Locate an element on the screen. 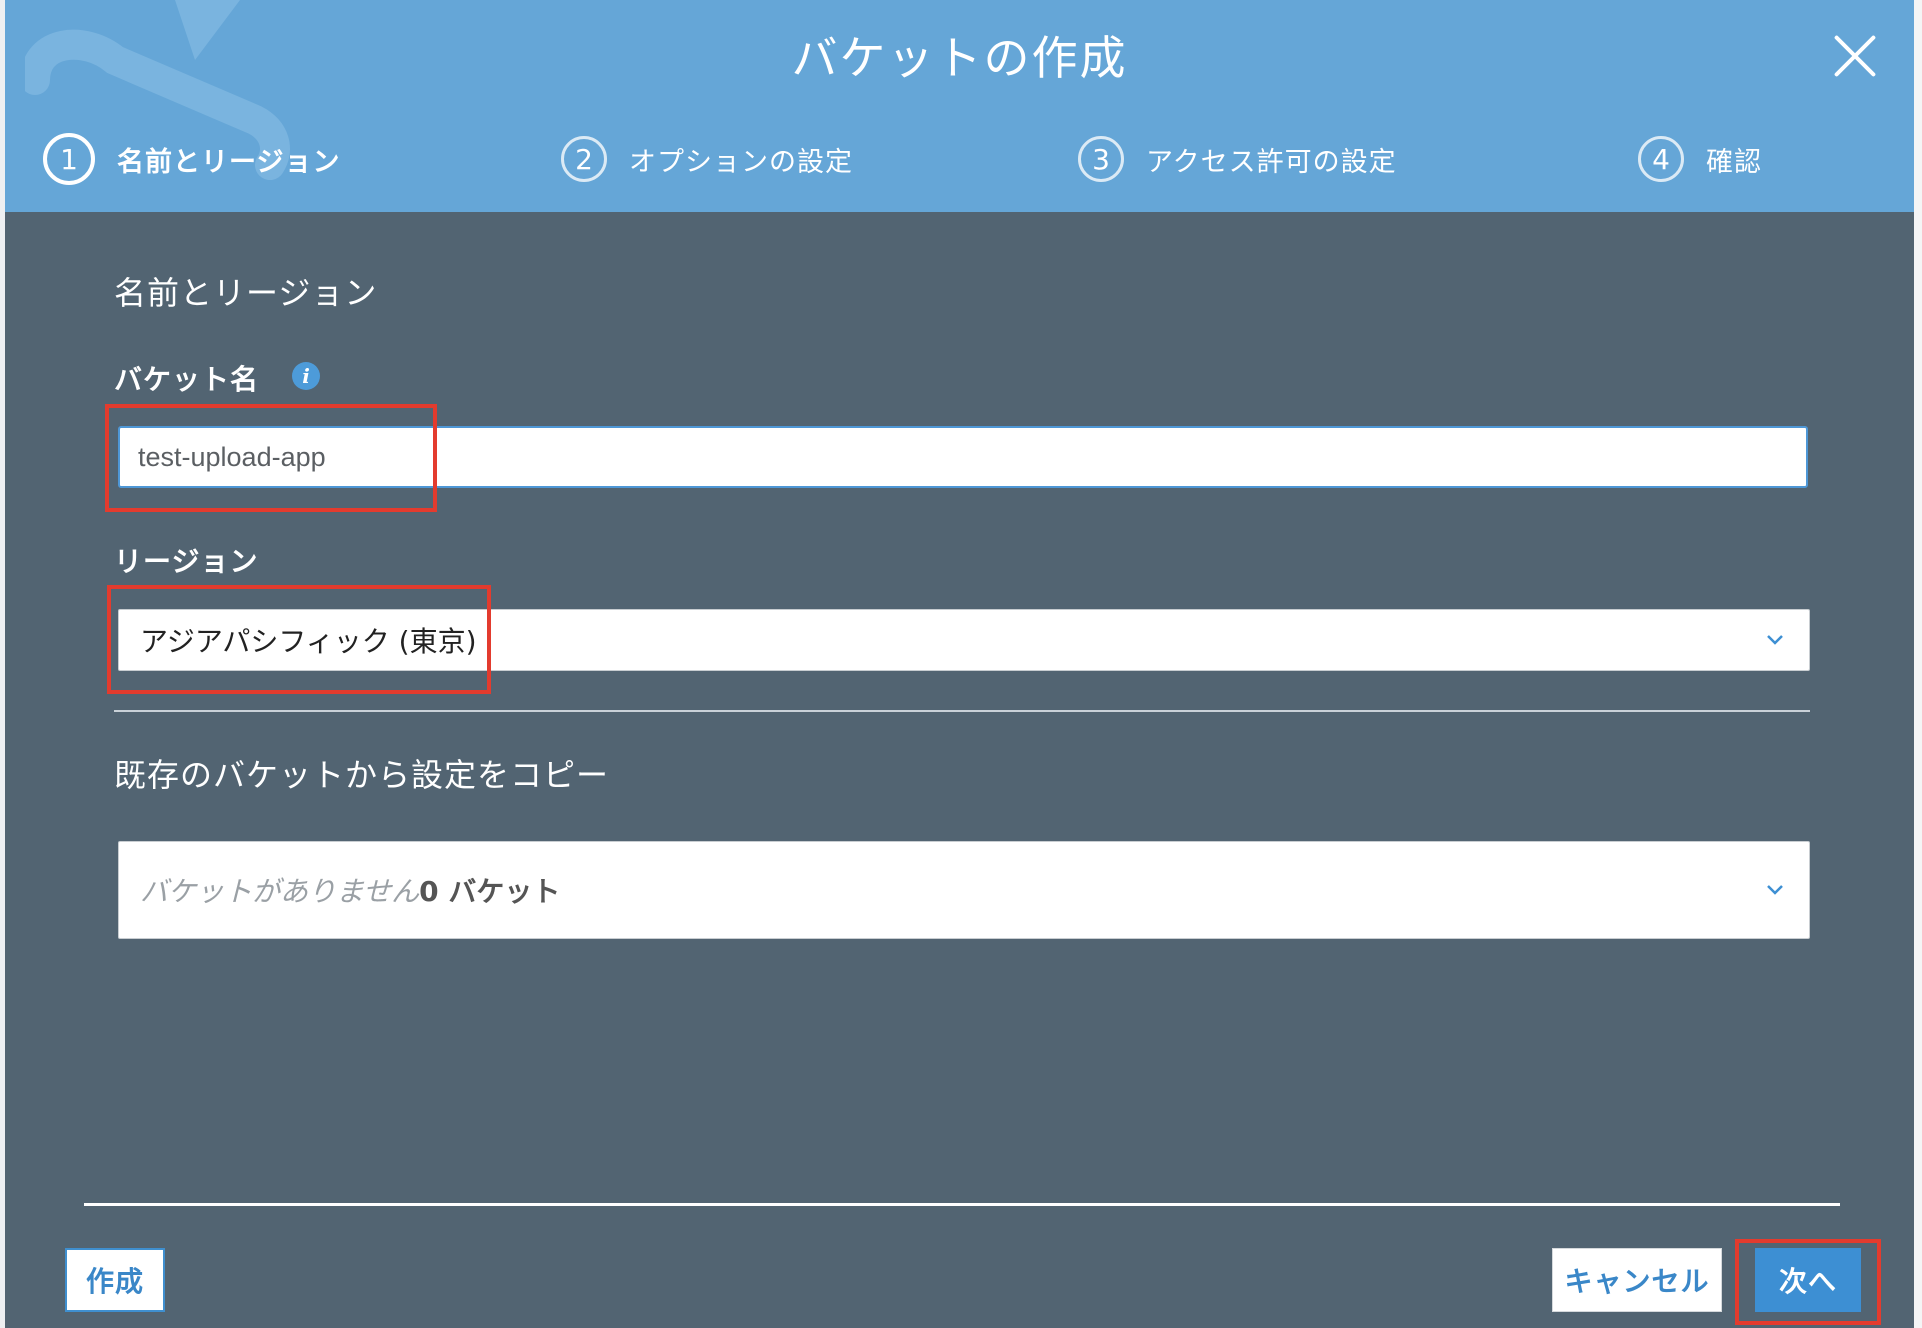 This screenshot has width=1922, height=1328. bucket-count: 0 バケット is located at coordinates (490, 891).